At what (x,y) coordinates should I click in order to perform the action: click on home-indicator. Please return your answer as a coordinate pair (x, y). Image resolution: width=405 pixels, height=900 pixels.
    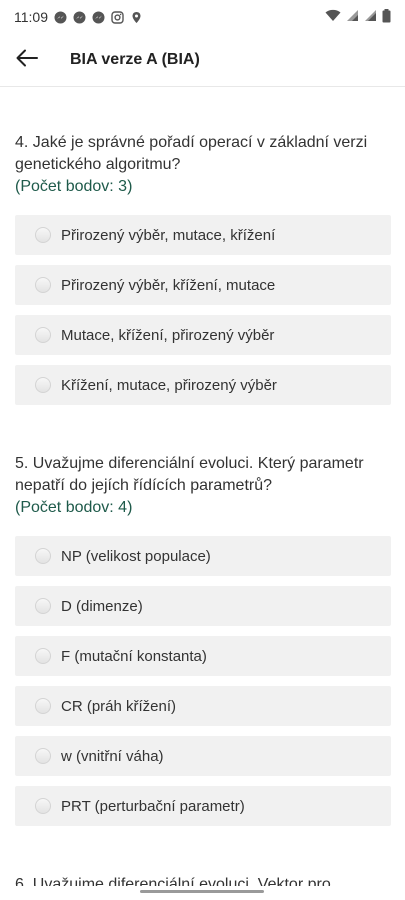
    Looking at the image, I should click on (202, 891).